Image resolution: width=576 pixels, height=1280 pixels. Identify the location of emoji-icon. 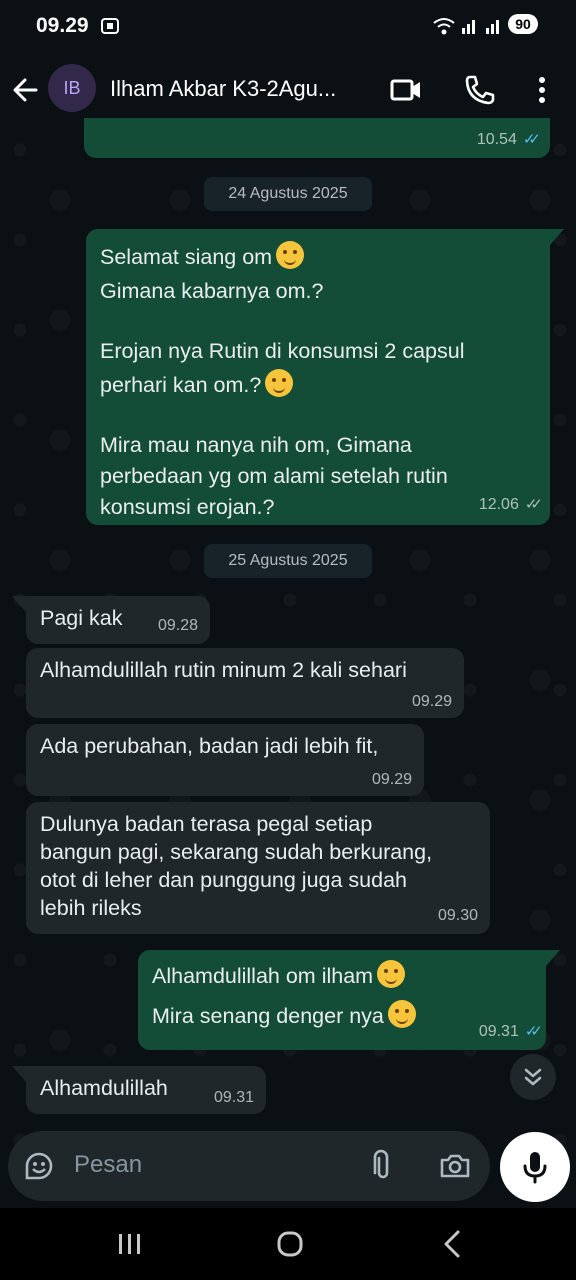
(39, 1166).